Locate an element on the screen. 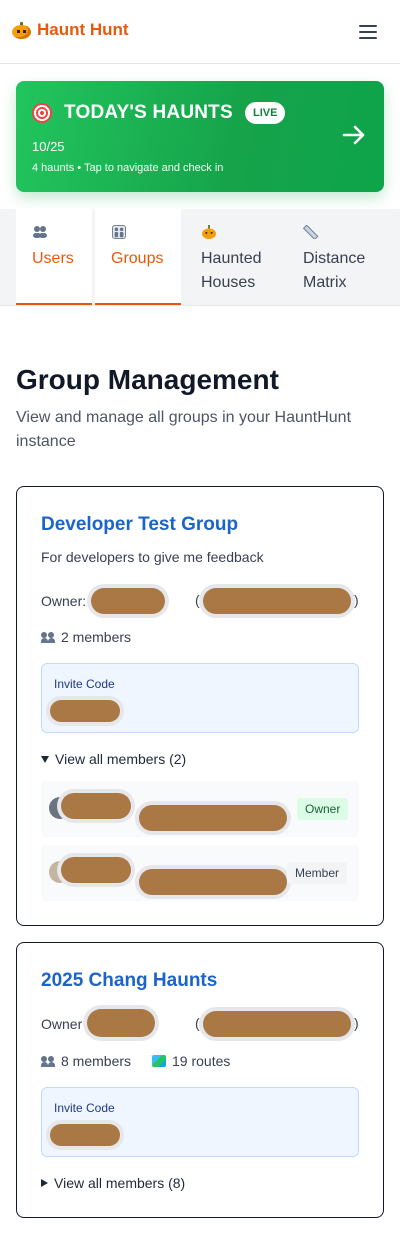 Image resolution: width=400 pixels, height=1250 pixels. view-members-toggle: View all members (2) is located at coordinates (113, 759).